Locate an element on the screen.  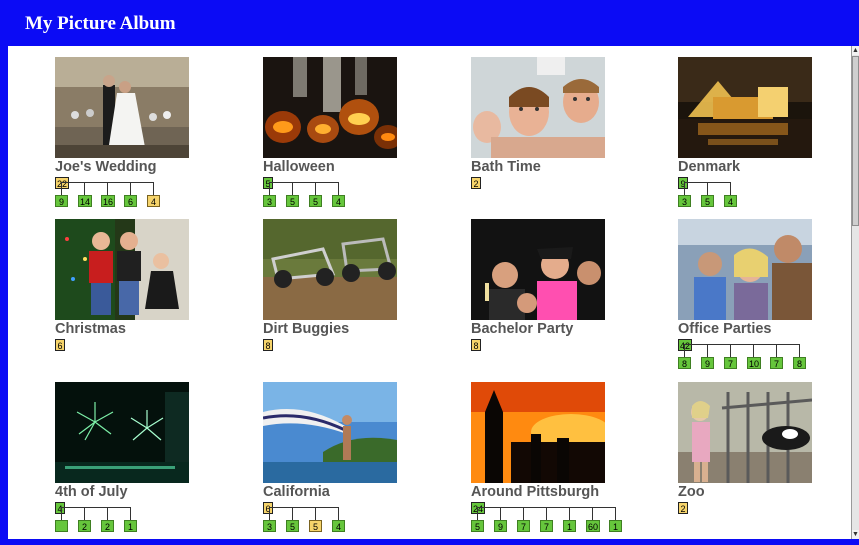
subalbum-count-badge: 60 is located at coordinates (593, 526).